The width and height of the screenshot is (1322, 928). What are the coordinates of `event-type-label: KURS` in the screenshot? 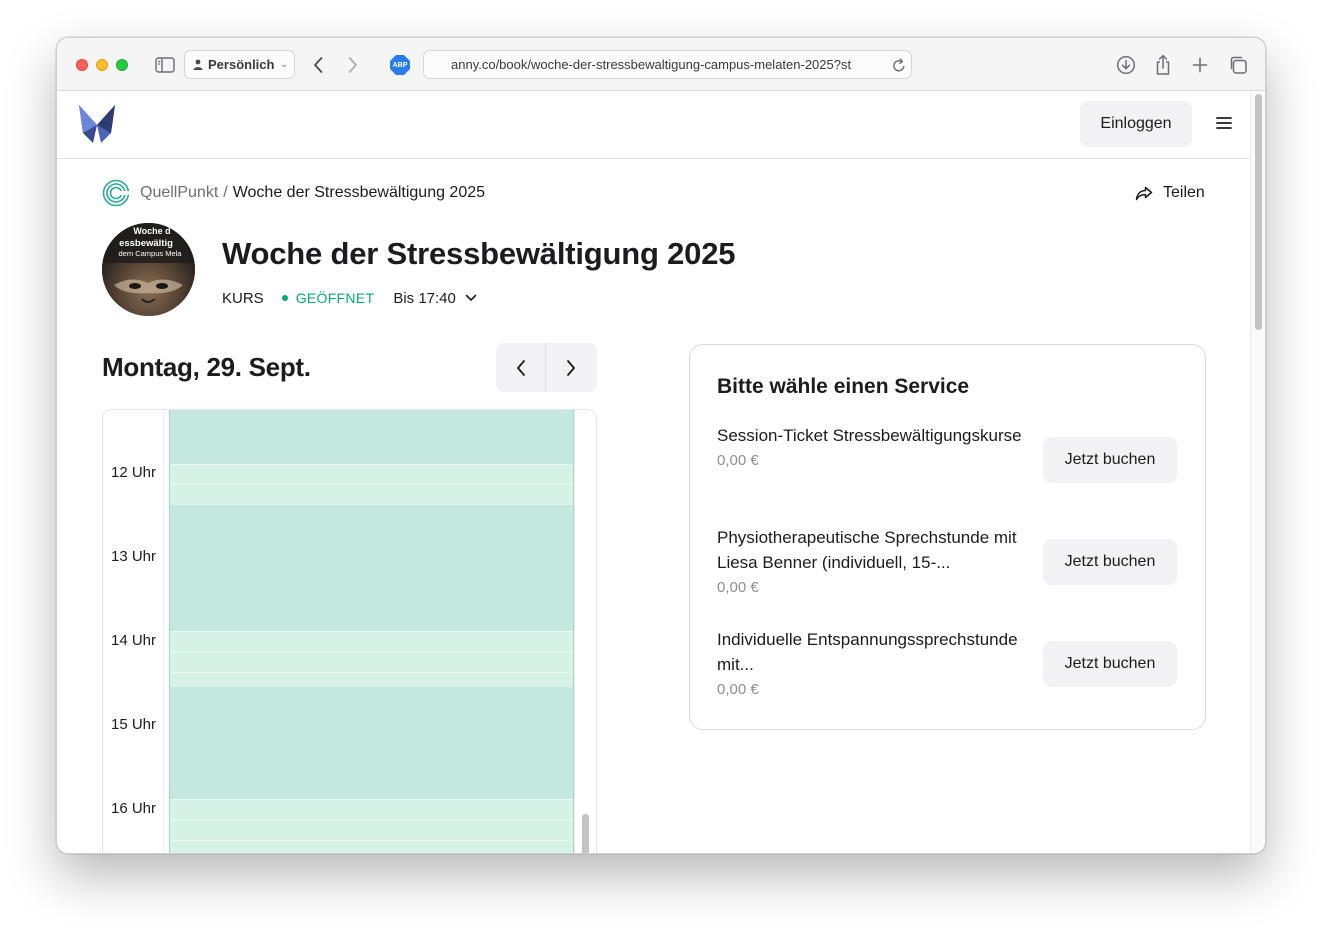 It's located at (243, 298).